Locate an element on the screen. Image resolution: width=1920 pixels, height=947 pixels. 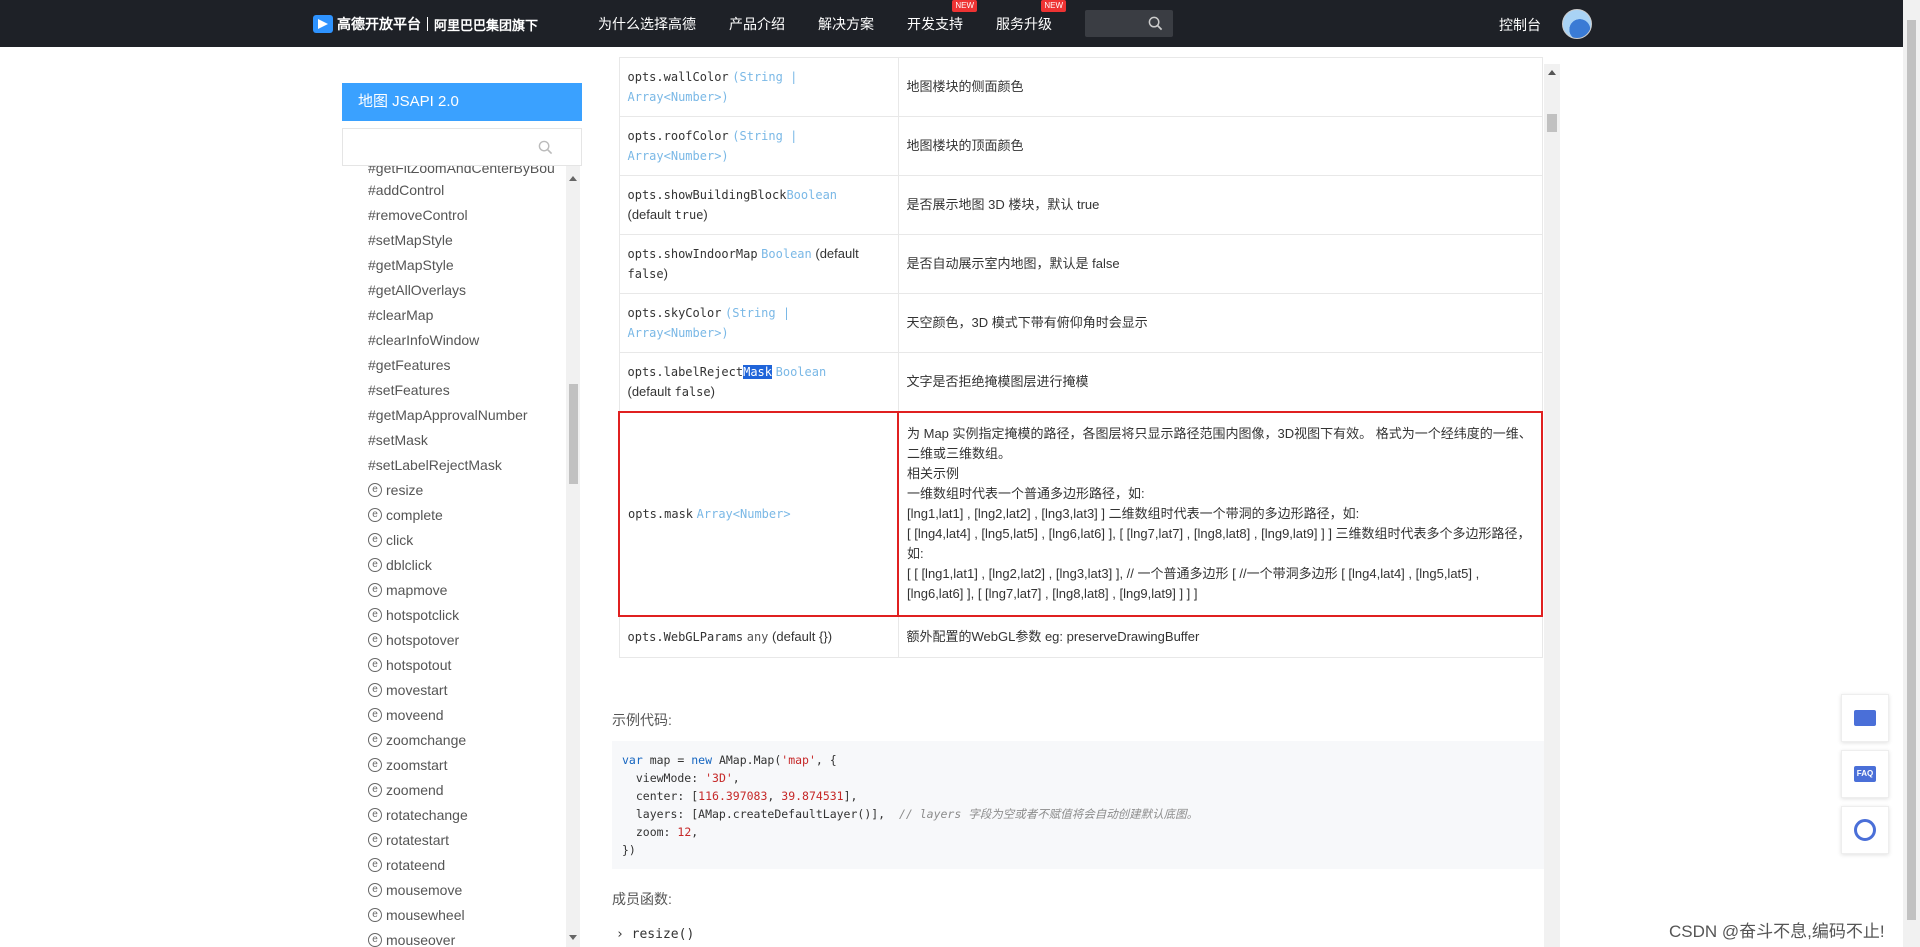
sidebar-event-item: e rotatechange is located at coordinates (418, 815).